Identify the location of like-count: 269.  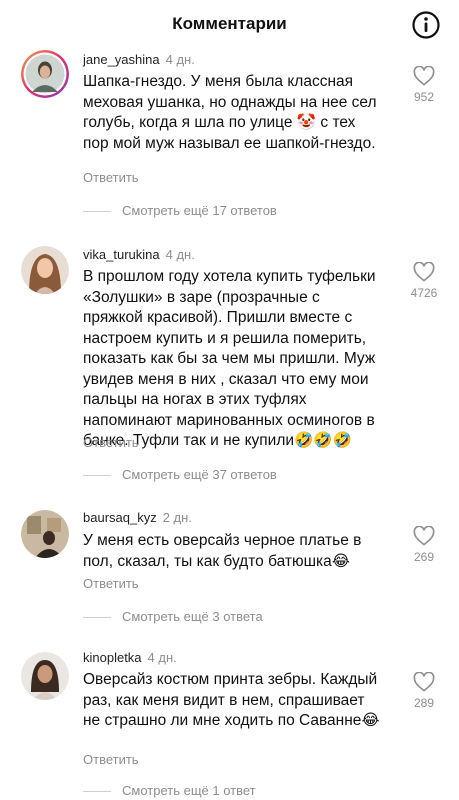
(424, 557).